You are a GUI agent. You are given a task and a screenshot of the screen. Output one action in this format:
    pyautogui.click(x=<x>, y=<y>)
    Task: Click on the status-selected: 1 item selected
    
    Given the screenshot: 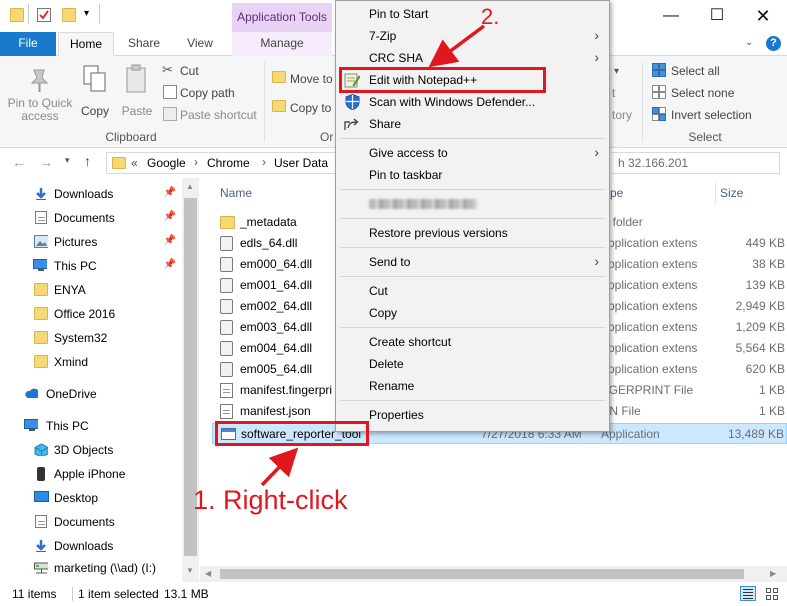 What is the action you would take?
    pyautogui.click(x=118, y=594)
    